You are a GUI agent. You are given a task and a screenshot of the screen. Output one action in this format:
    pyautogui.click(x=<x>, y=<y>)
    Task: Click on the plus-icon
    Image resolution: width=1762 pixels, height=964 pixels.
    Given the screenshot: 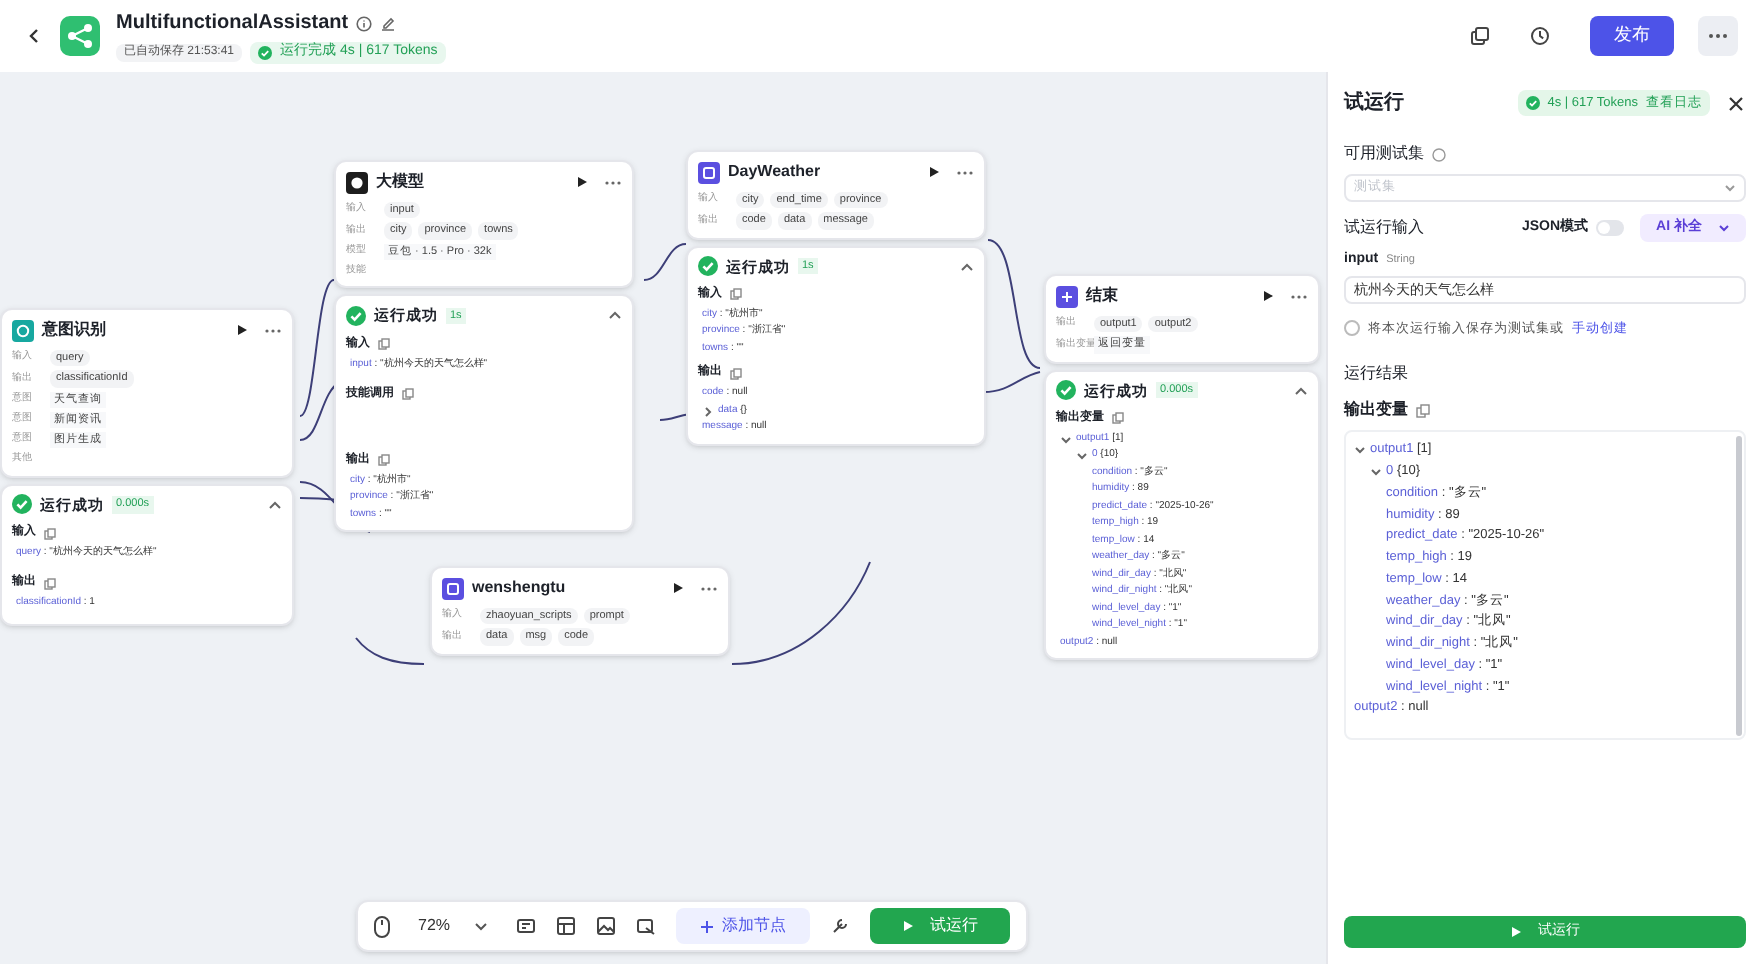 What is the action you would take?
    pyautogui.click(x=707, y=926)
    